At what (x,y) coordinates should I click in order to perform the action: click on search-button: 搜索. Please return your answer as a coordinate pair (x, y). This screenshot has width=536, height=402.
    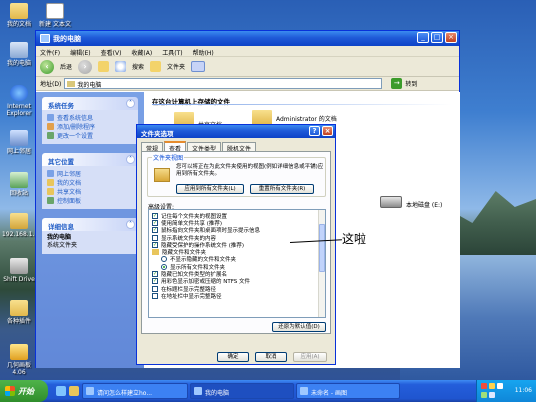
    Looking at the image, I should click on (138, 66).